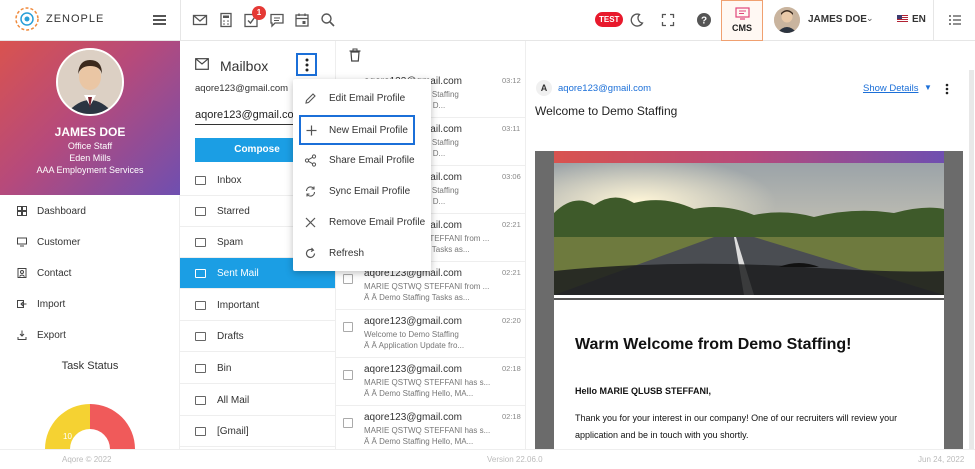 This screenshot has height=469, width=975. What do you see at coordinates (362, 222) in the screenshot?
I see `menu-item-remove-email-profile: Remove Email Profile` at bounding box center [362, 222].